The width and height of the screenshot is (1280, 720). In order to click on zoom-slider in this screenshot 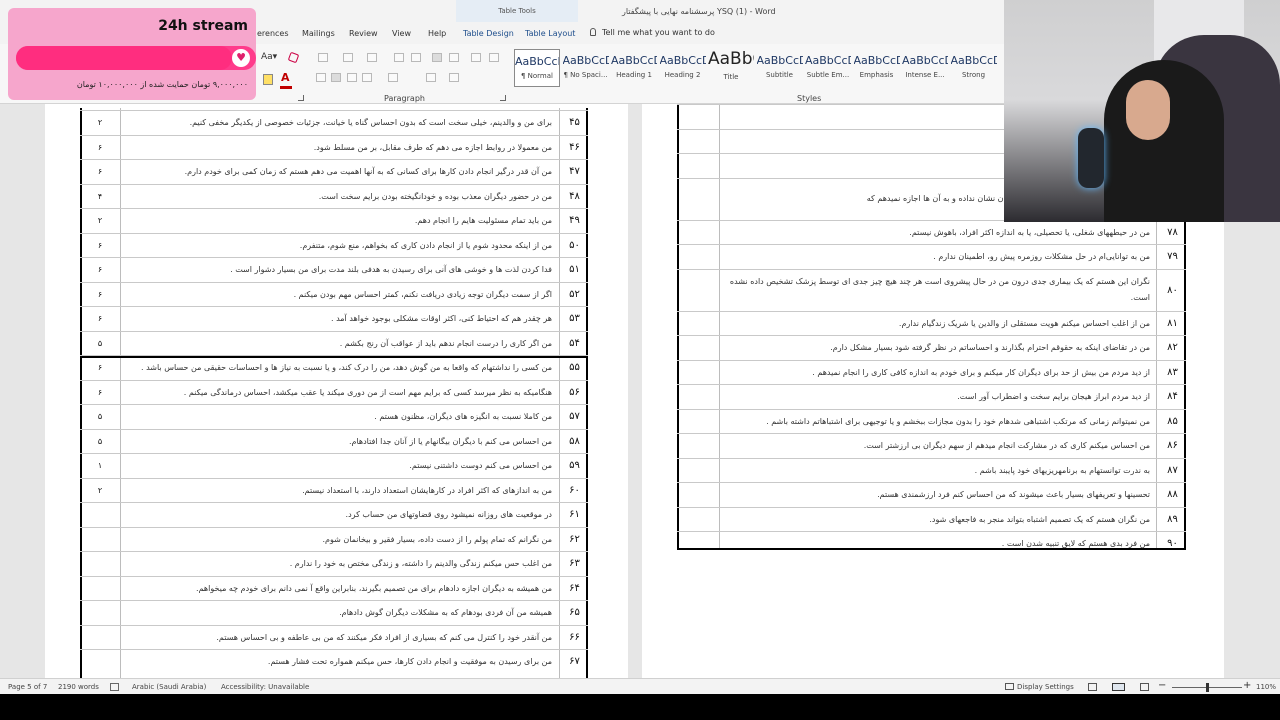, I will do `click(1207, 687)`.